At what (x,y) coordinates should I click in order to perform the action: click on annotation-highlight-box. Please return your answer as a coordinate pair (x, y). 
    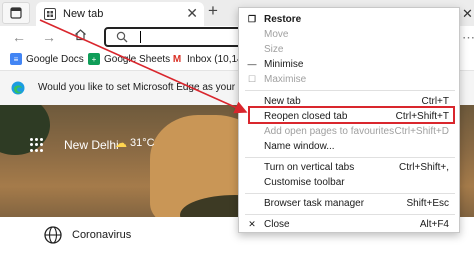
    Looking at the image, I should click on (351, 115).